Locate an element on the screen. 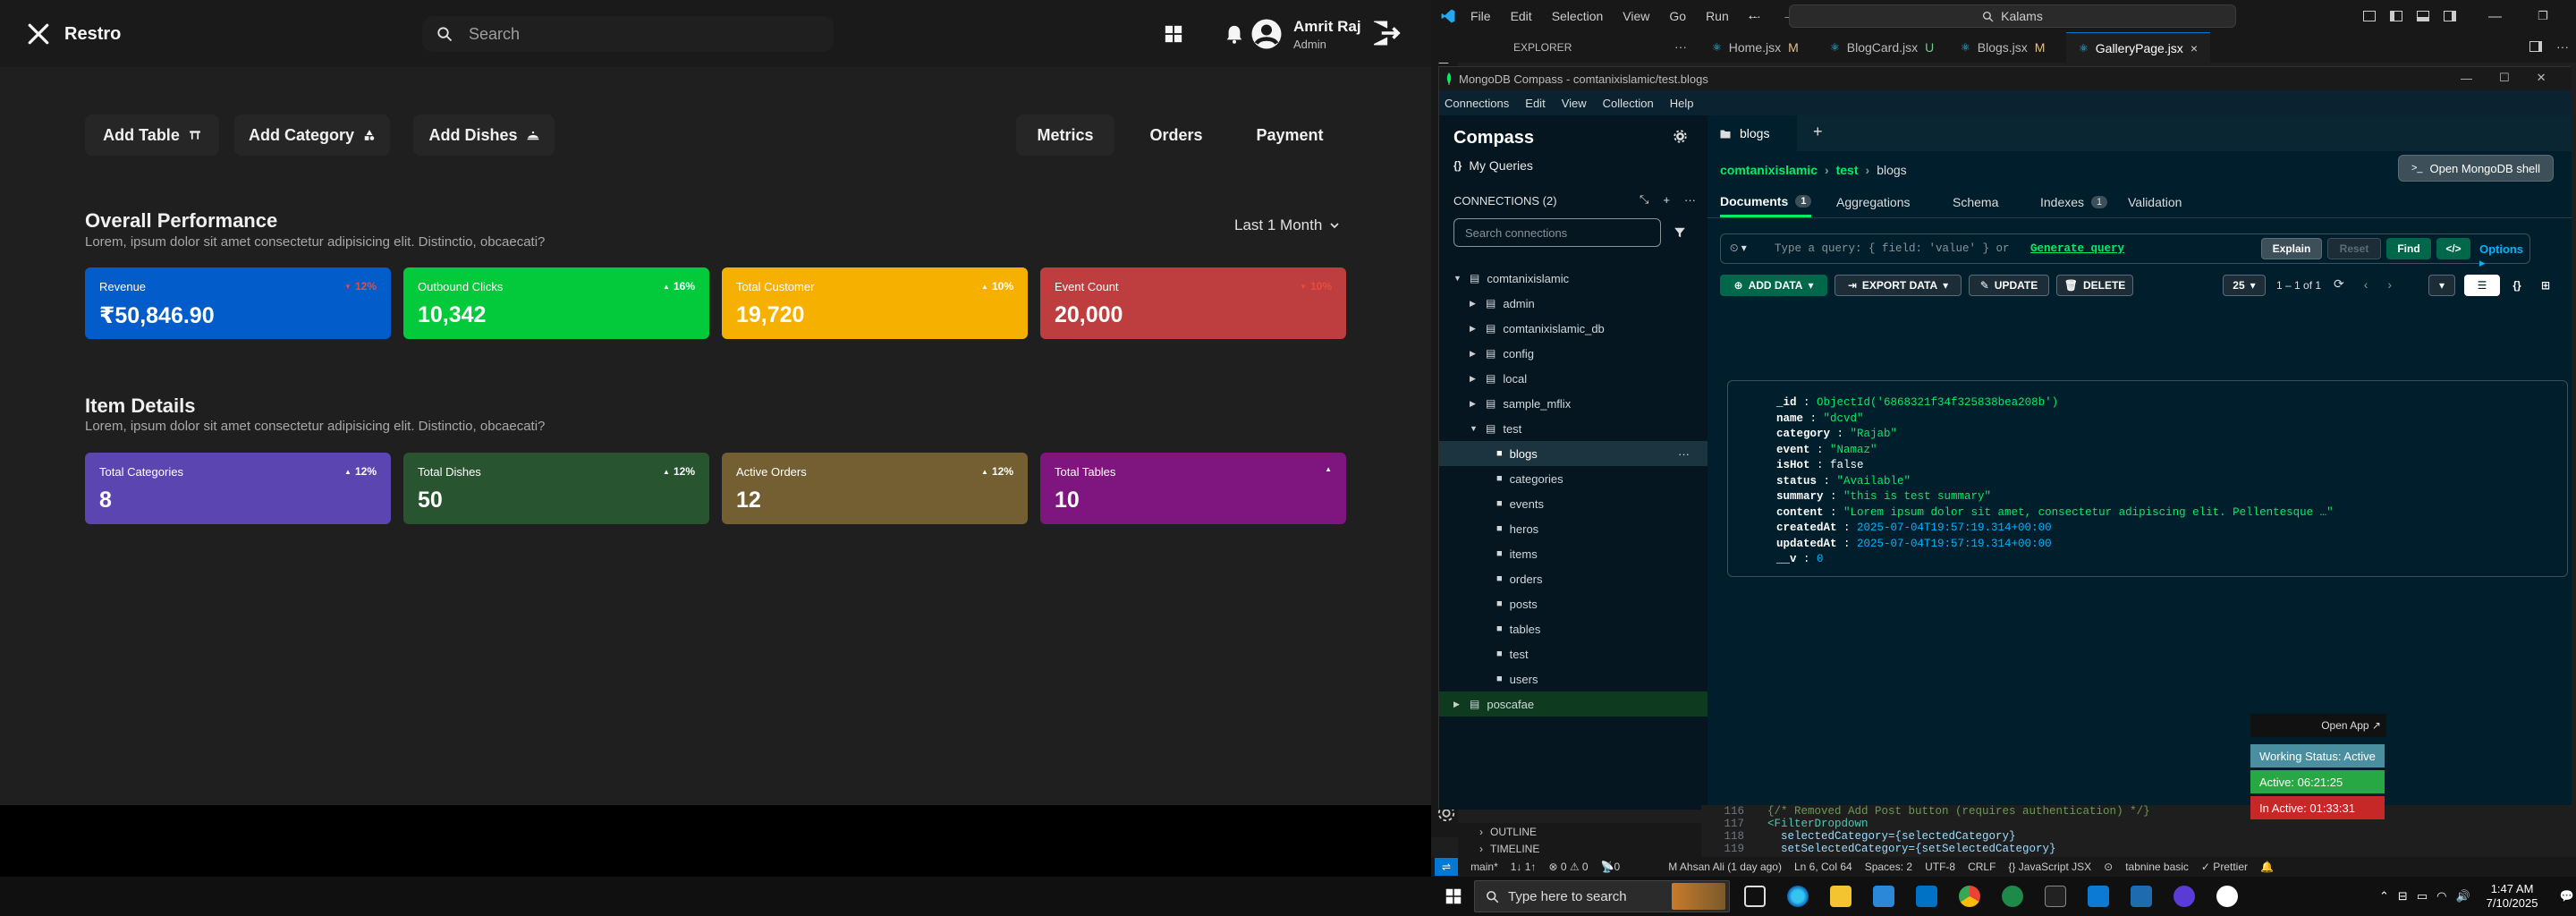 The width and height of the screenshot is (2576, 916). export-data-button: ⇥ EXPORT DATA ▾ is located at coordinates (1898, 285).